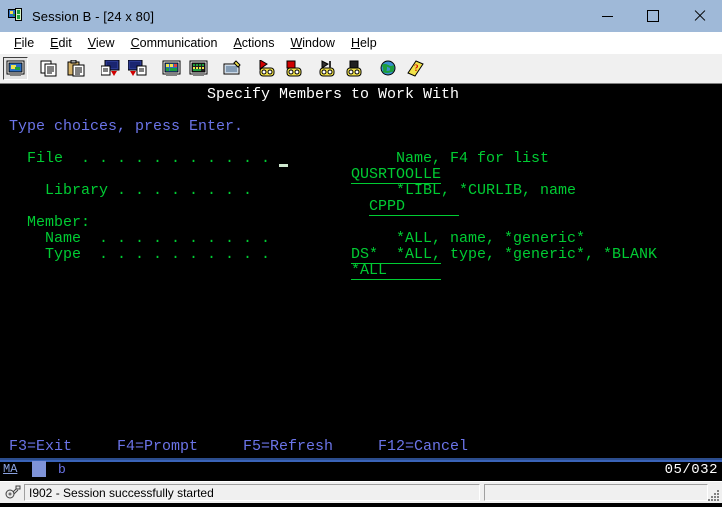  Describe the element at coordinates (15, 68) in the screenshot. I see `display-session-icon` at that location.